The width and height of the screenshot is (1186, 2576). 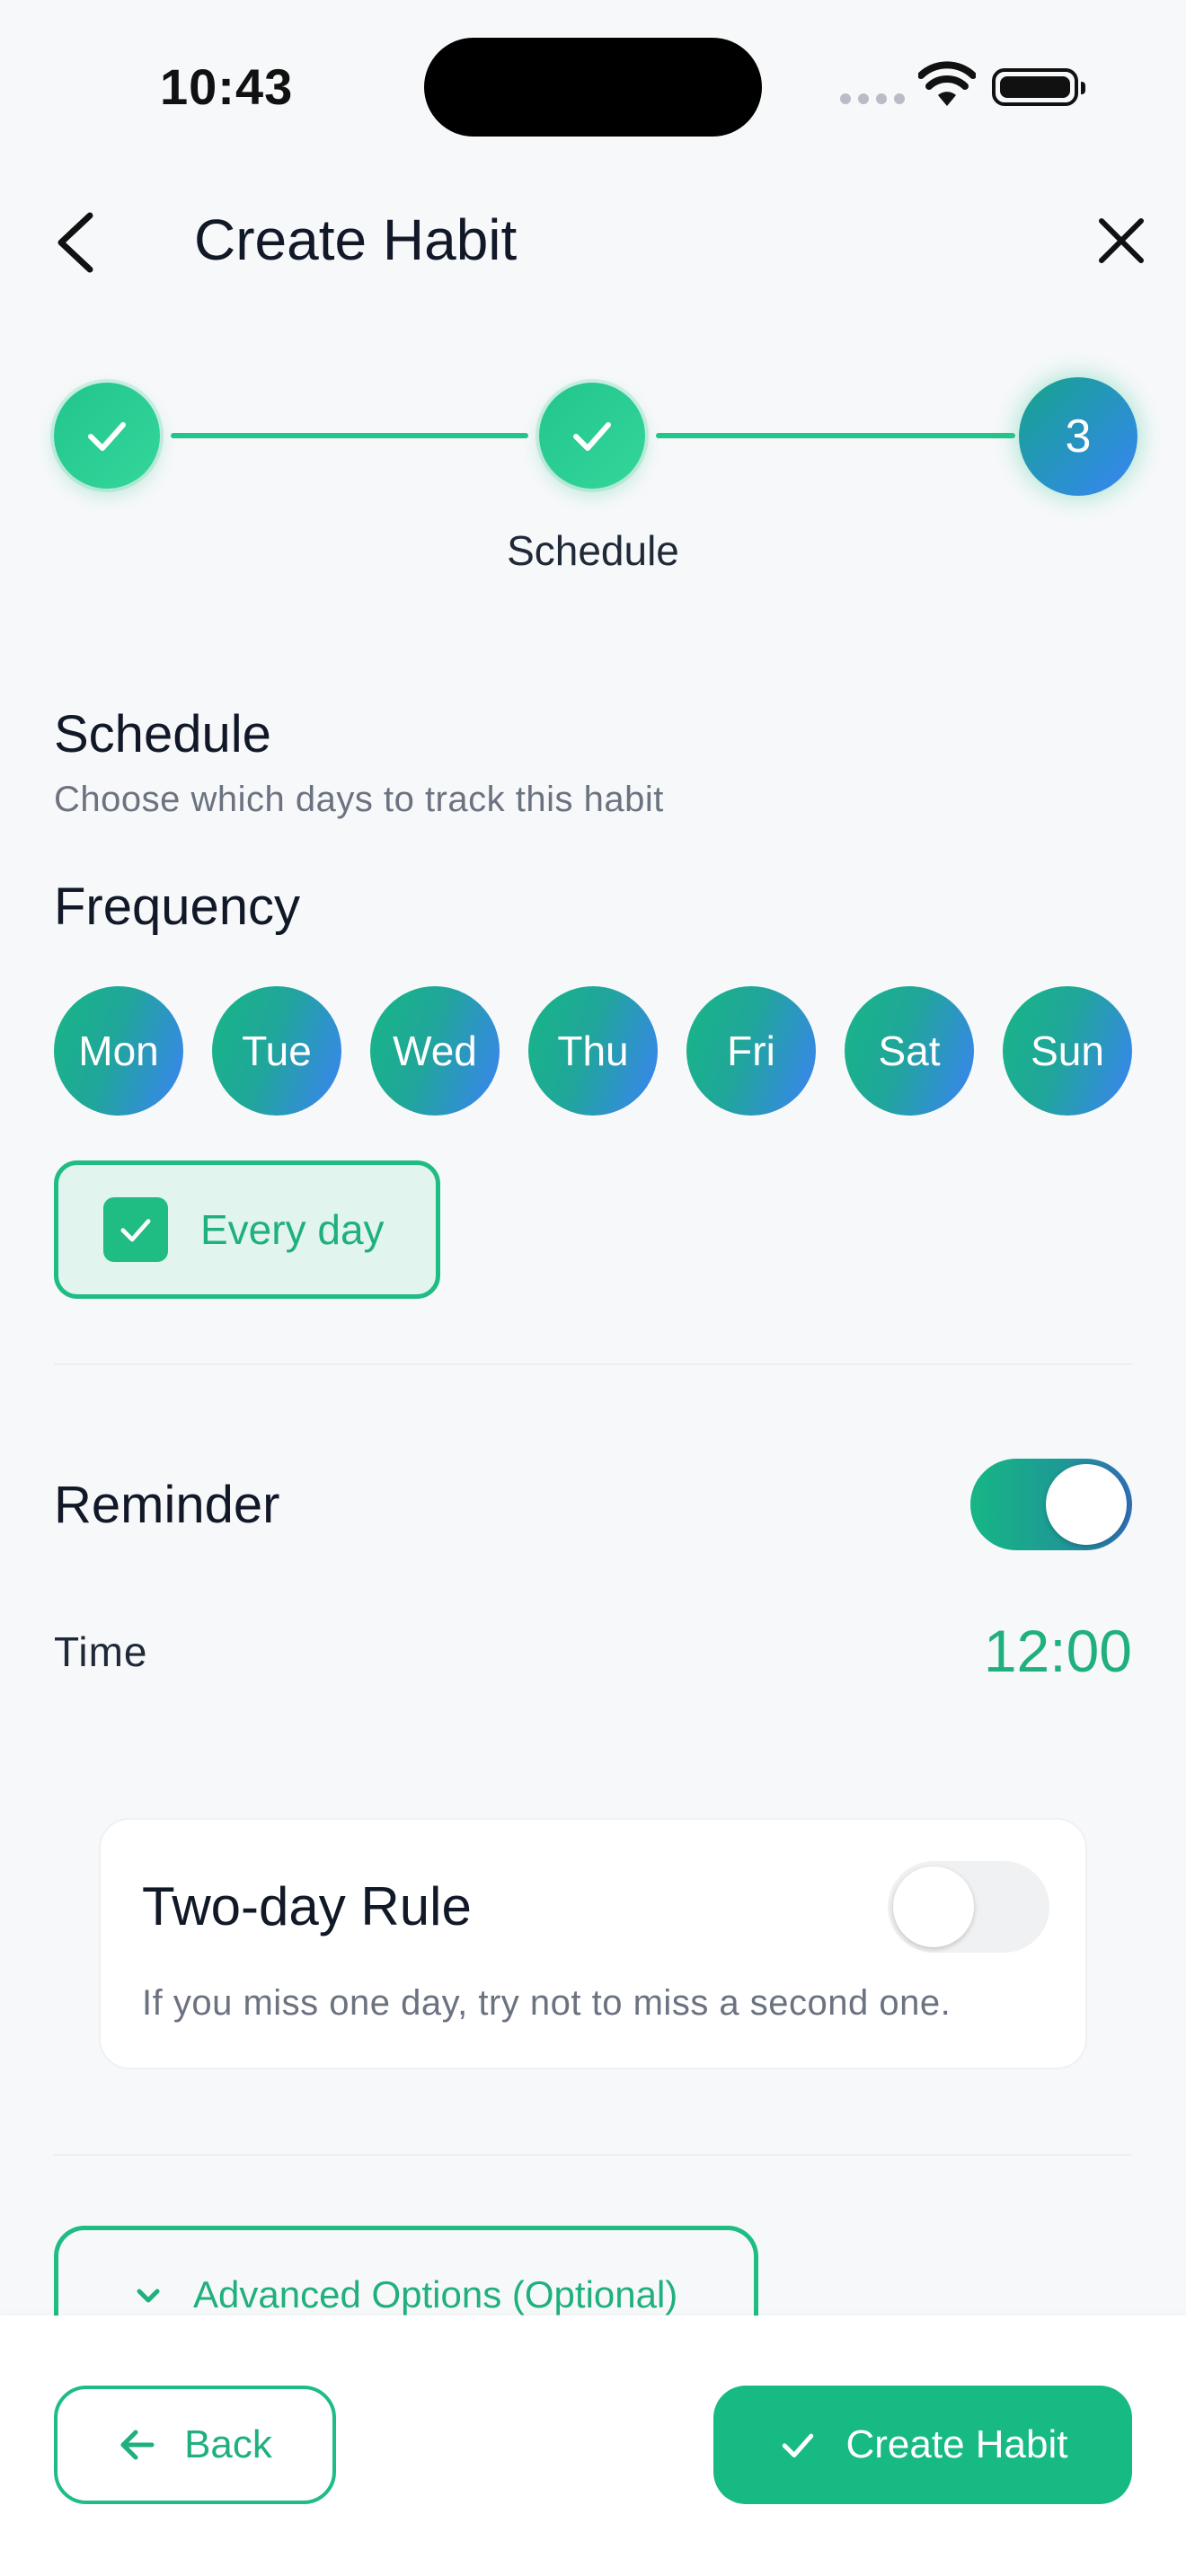 What do you see at coordinates (307, 1906) in the screenshot?
I see `two-day-rule-title: Two-day Rule` at bounding box center [307, 1906].